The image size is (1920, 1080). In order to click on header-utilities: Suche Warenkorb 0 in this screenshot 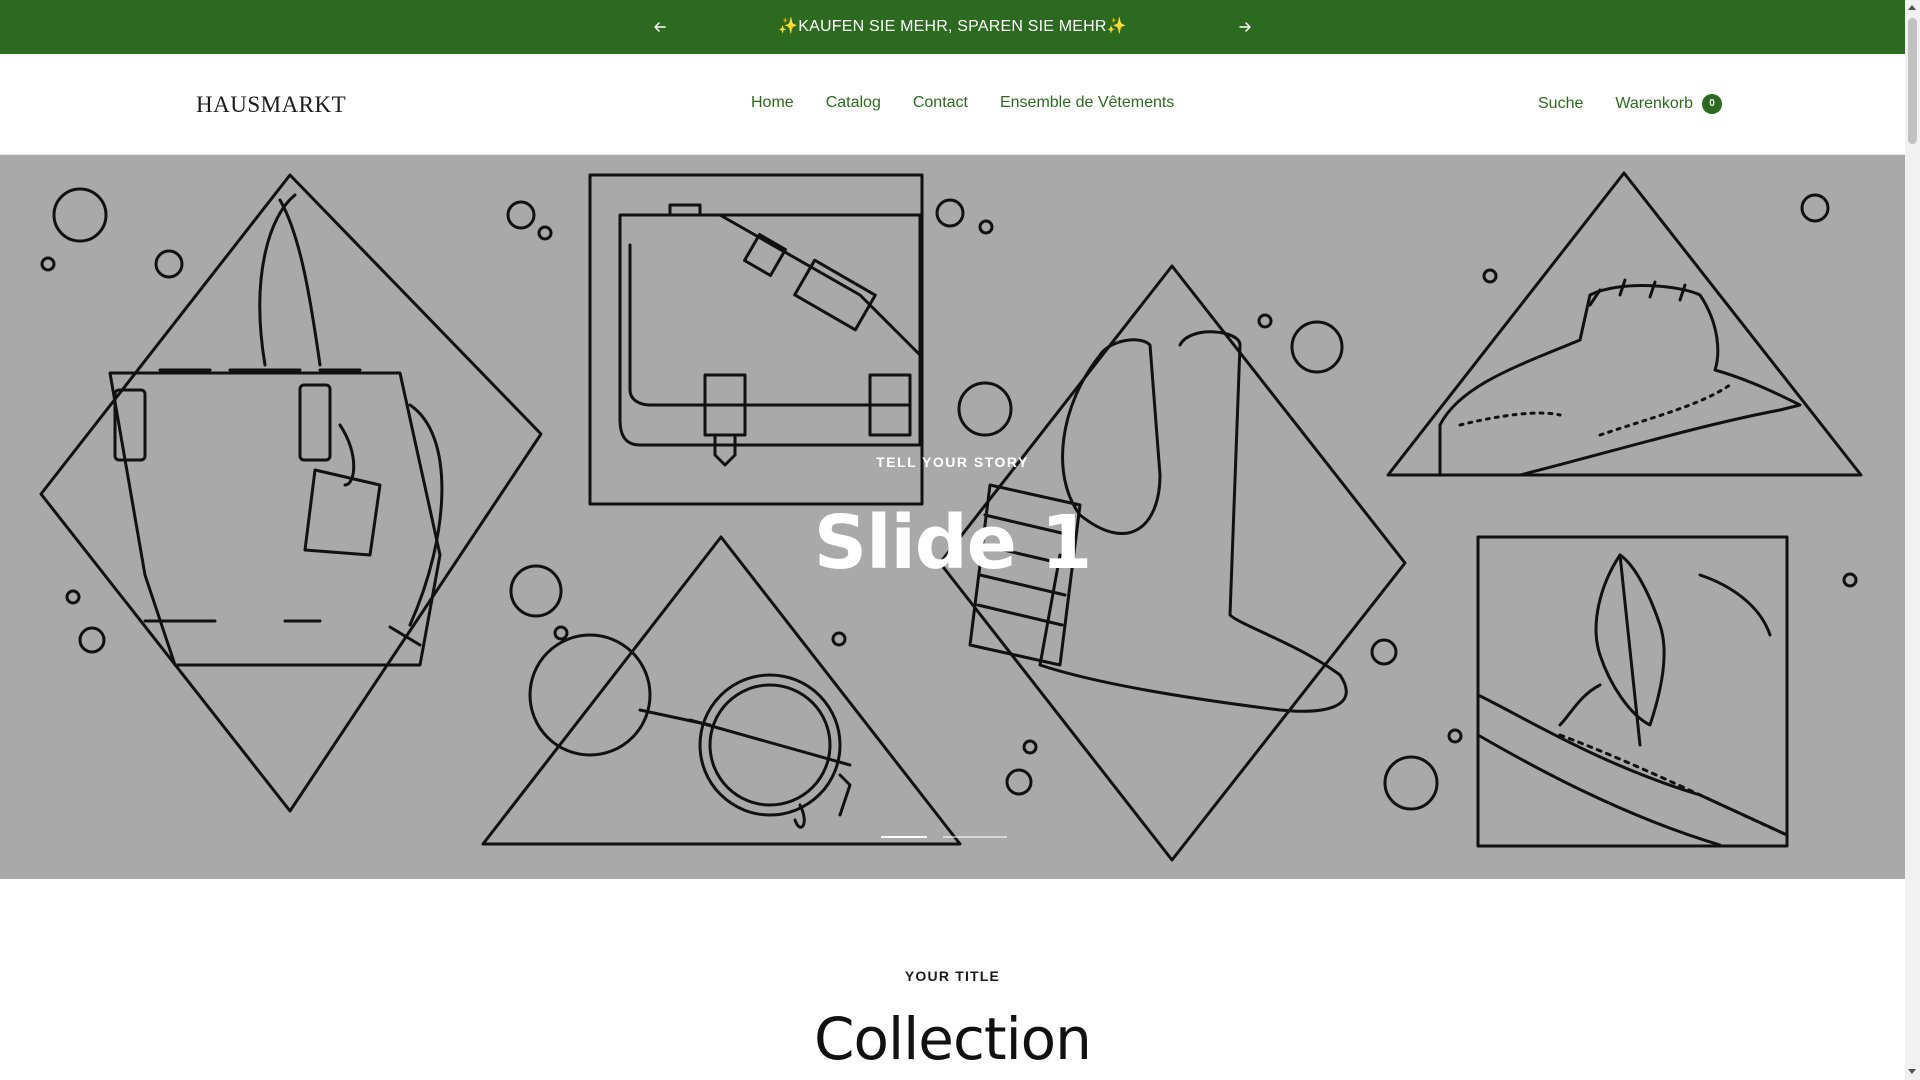, I will do `click(1630, 104)`.